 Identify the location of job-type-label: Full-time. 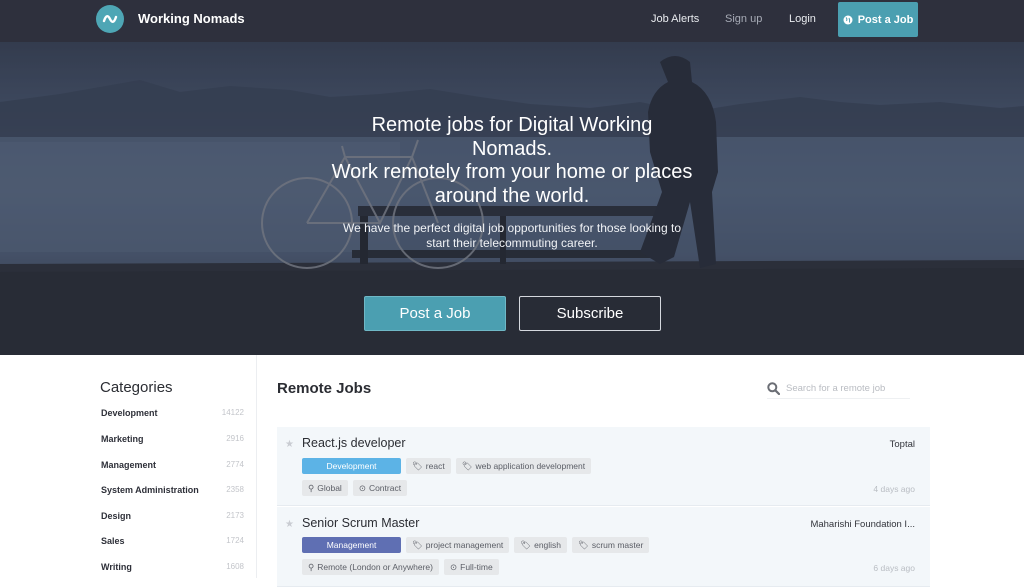
(476, 567).